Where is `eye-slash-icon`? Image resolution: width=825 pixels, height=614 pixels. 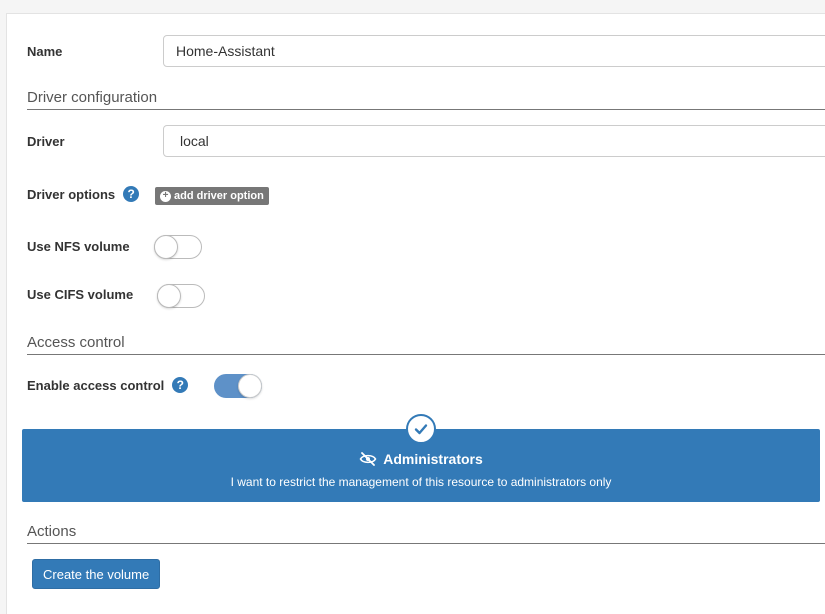
eye-slash-icon is located at coordinates (368, 459).